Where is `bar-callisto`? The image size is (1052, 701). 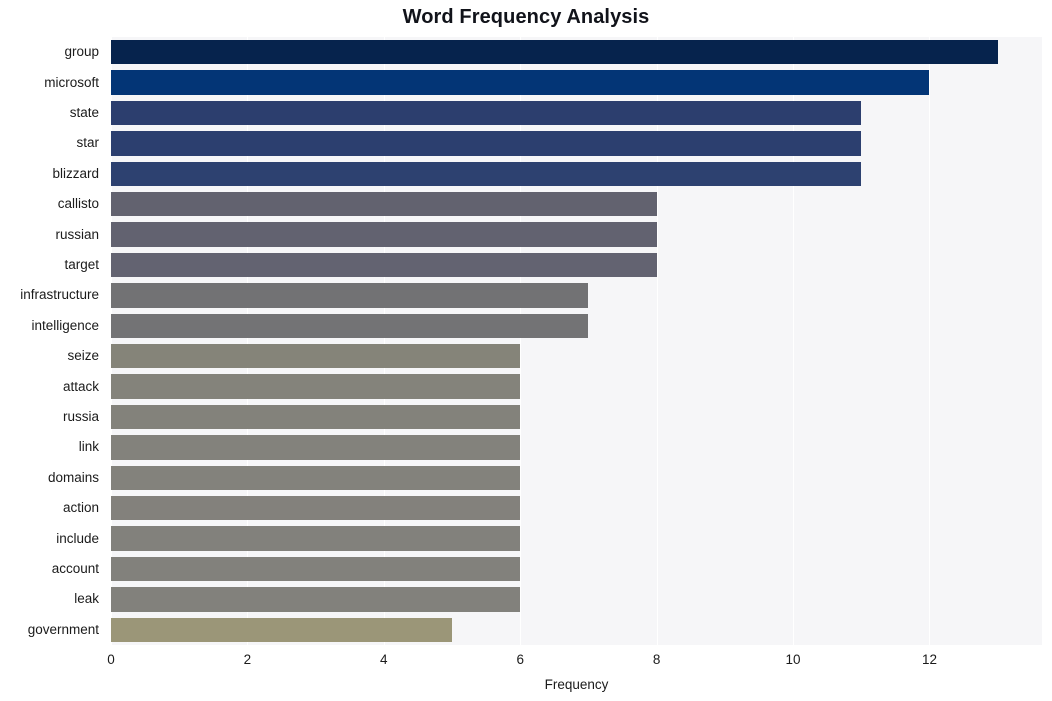
bar-callisto is located at coordinates (384, 204).